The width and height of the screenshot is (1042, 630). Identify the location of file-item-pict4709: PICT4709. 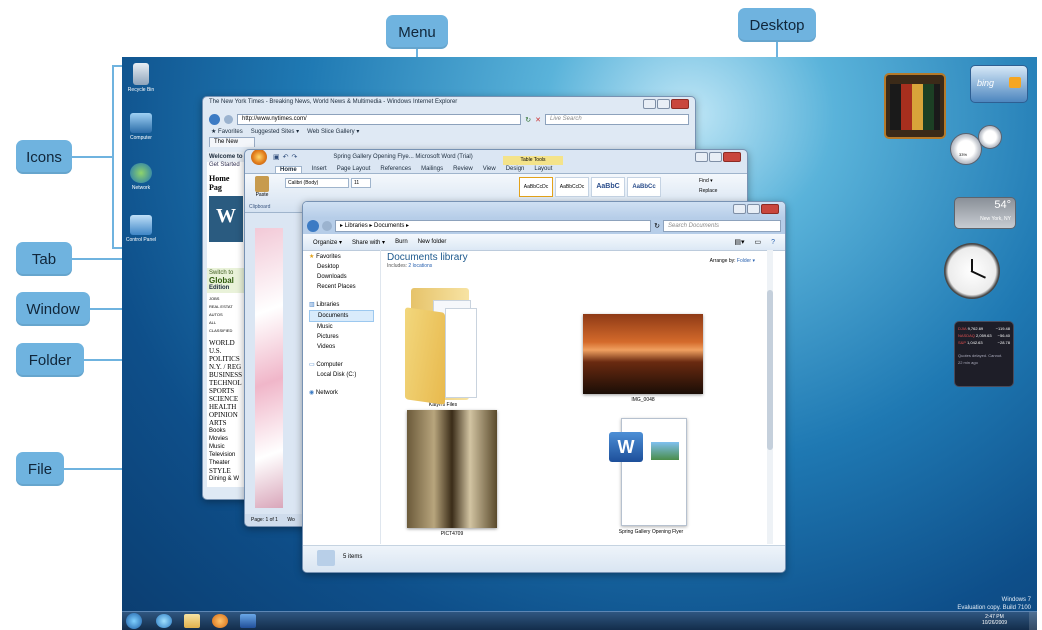
(452, 473).